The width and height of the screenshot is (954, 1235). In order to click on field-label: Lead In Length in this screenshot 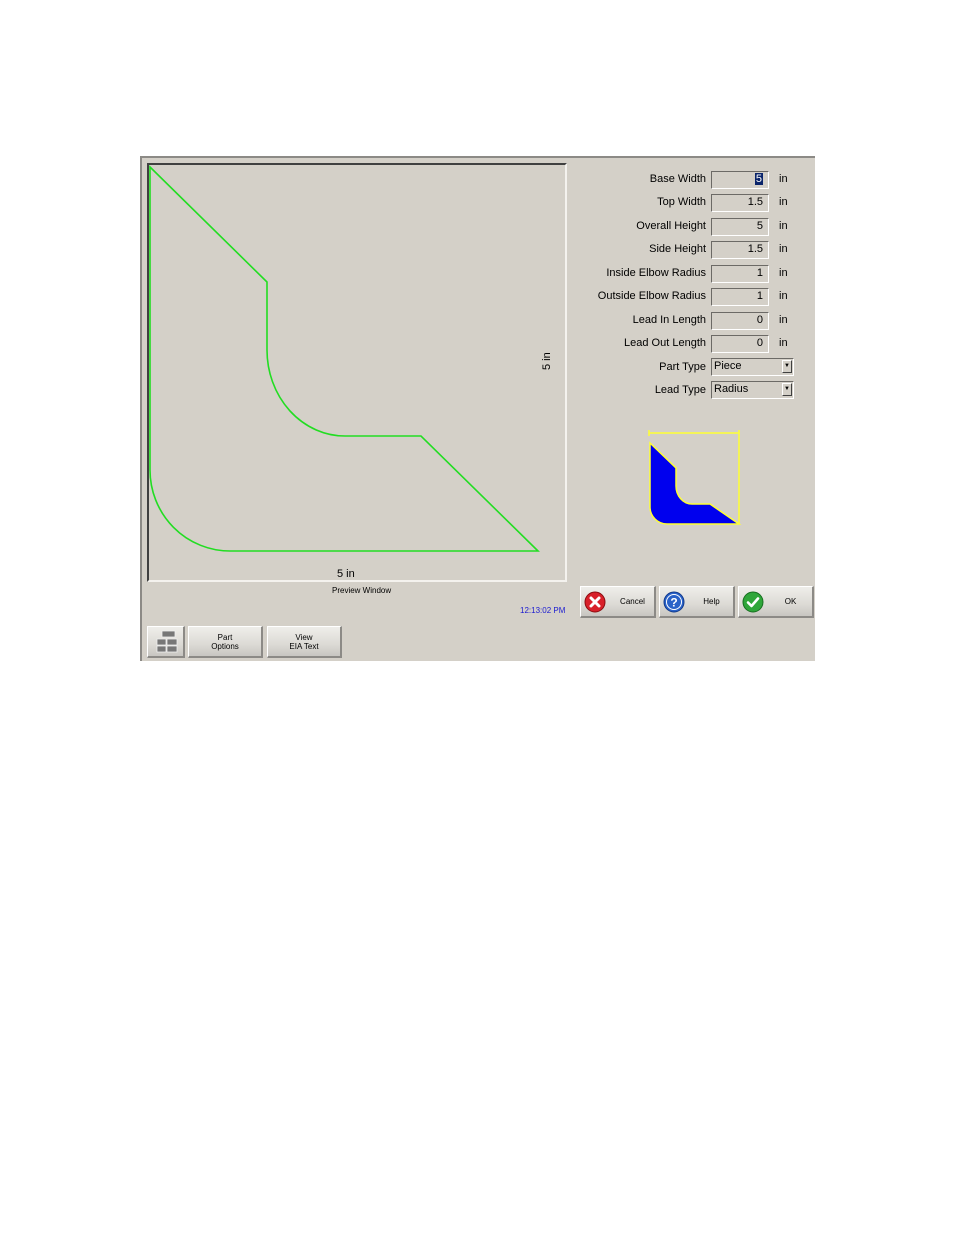, I will do `click(669, 320)`.